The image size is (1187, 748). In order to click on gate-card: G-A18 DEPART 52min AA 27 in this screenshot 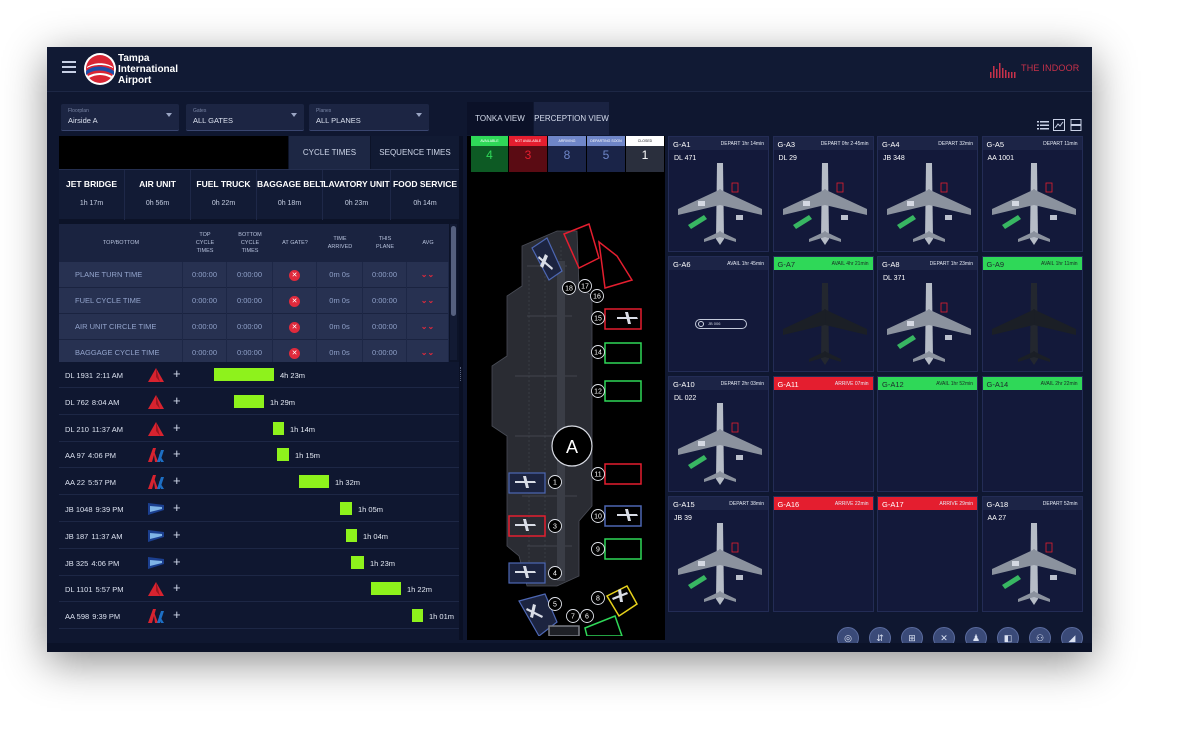, I will do `click(1032, 554)`.